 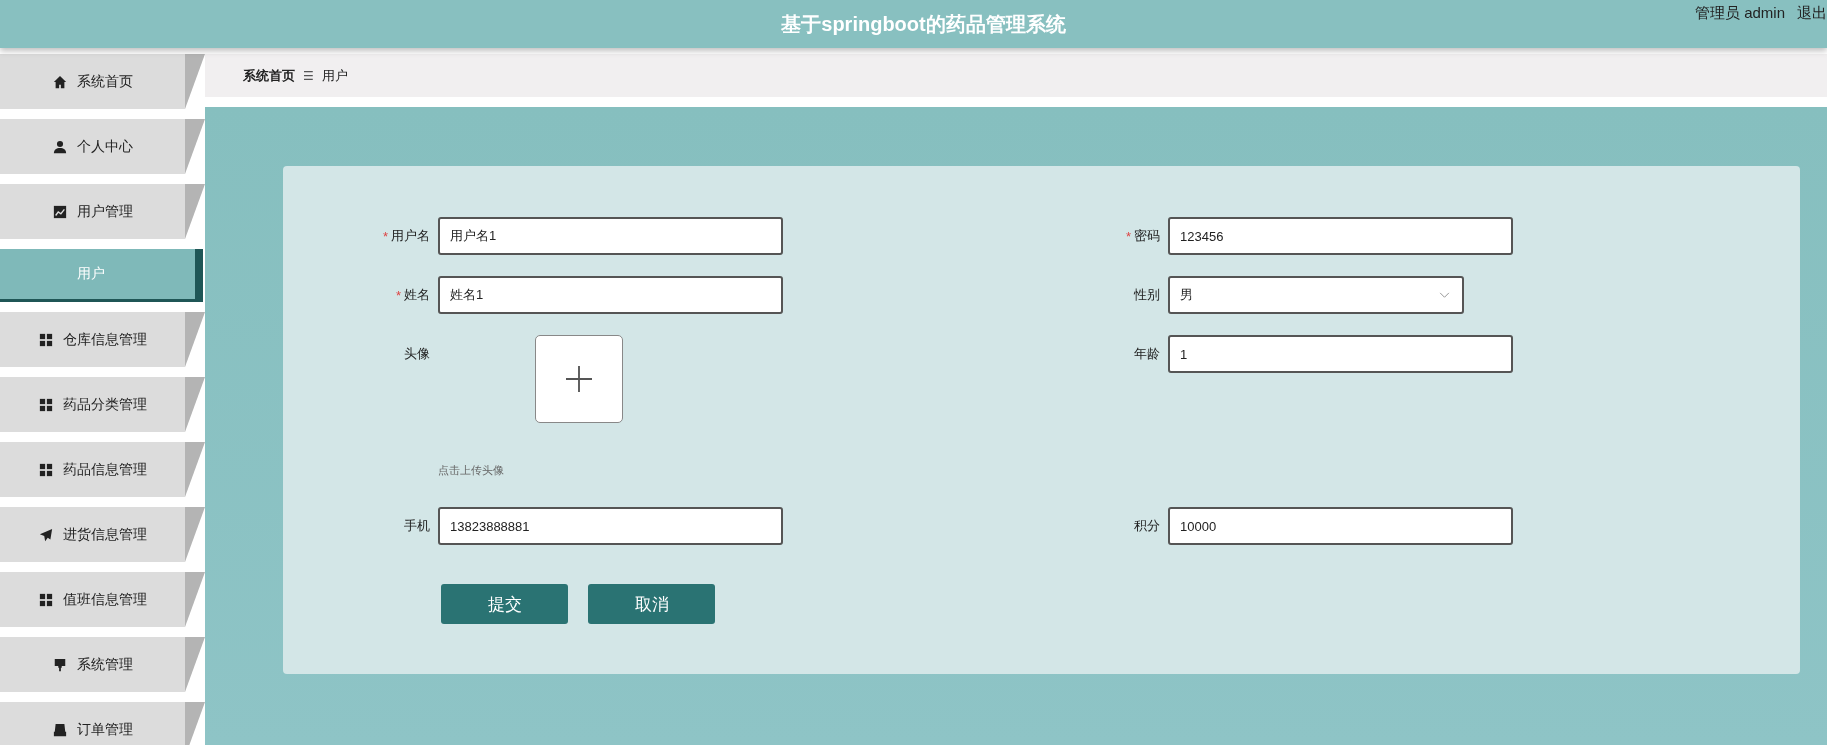 What do you see at coordinates (102, 146) in the screenshot?
I see `sidebar-item: 个人中心` at bounding box center [102, 146].